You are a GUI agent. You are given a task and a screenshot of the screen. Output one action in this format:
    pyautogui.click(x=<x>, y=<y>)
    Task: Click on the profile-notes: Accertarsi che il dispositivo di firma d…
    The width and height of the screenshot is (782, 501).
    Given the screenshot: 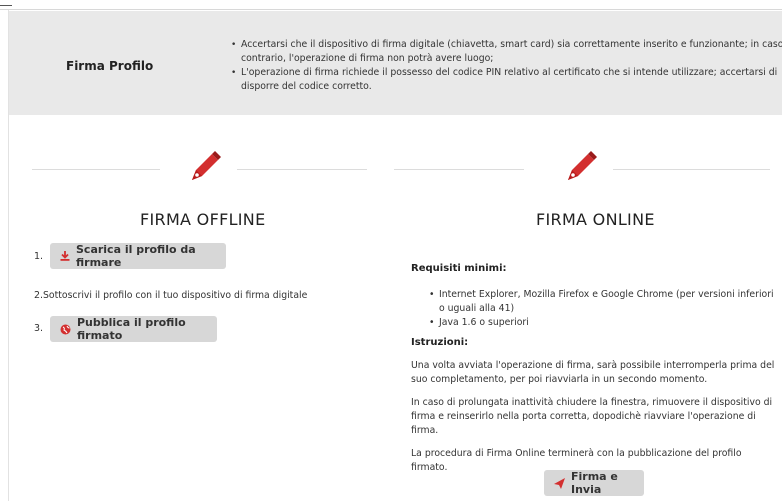 What is the action you would take?
    pyautogui.click(x=506, y=66)
    